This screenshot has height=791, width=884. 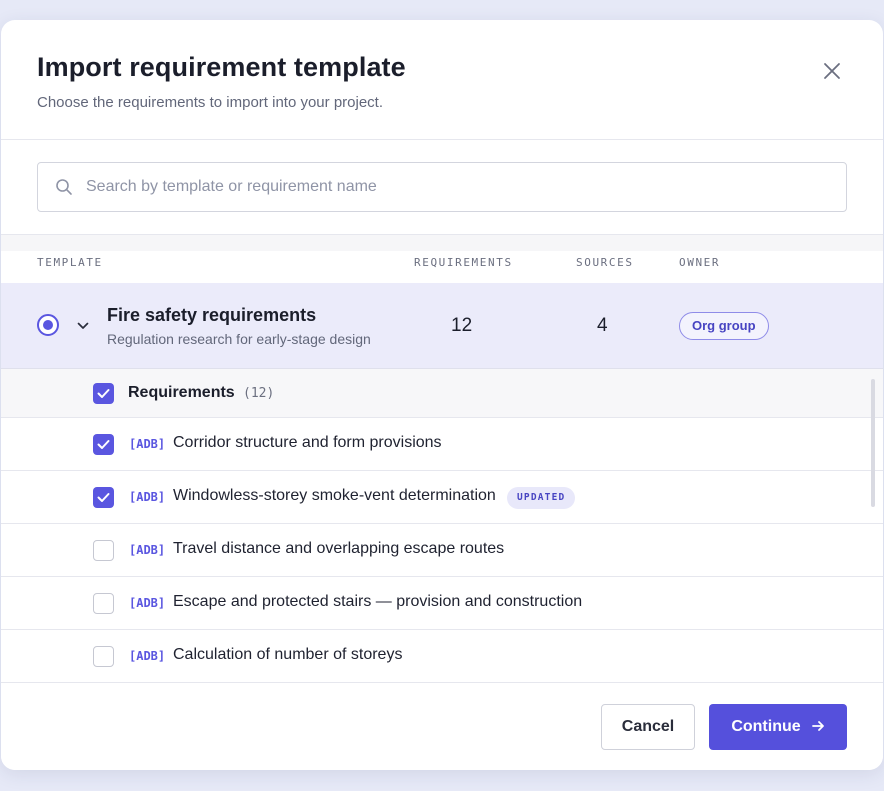 What do you see at coordinates (605, 262) in the screenshot?
I see `column-header-sources: SOURCES` at bounding box center [605, 262].